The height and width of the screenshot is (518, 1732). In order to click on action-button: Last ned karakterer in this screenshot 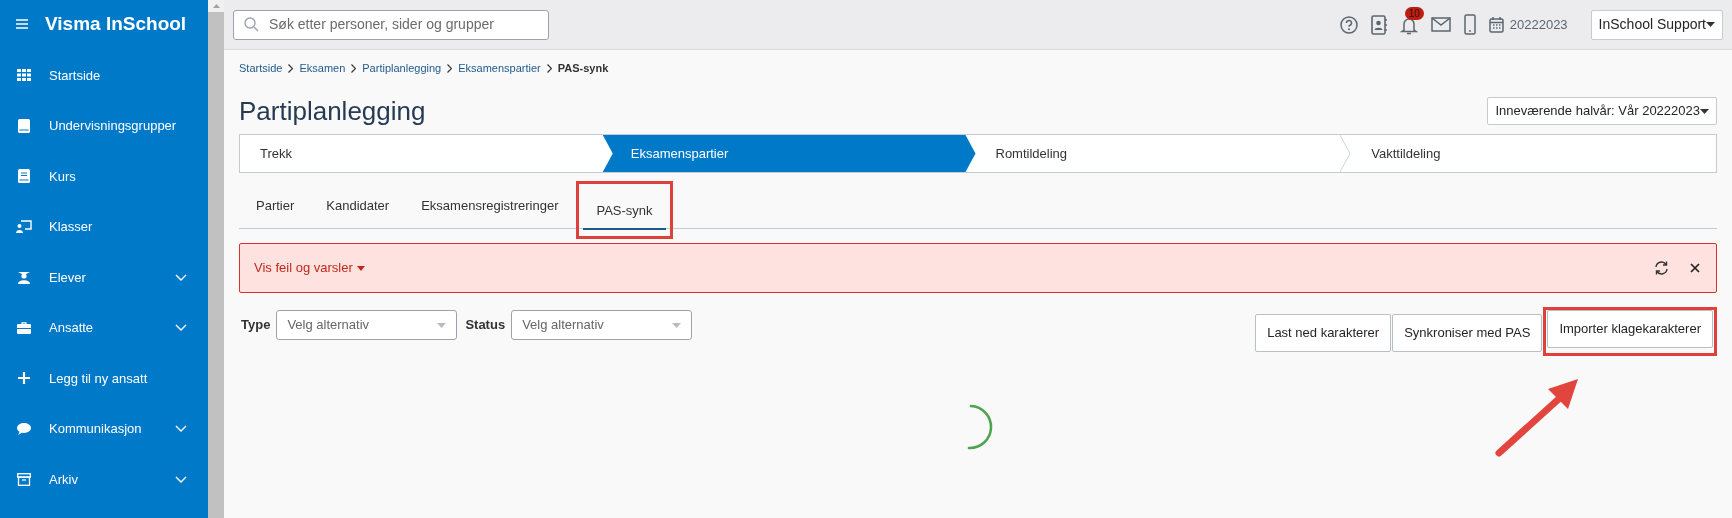, I will do `click(1323, 332)`.